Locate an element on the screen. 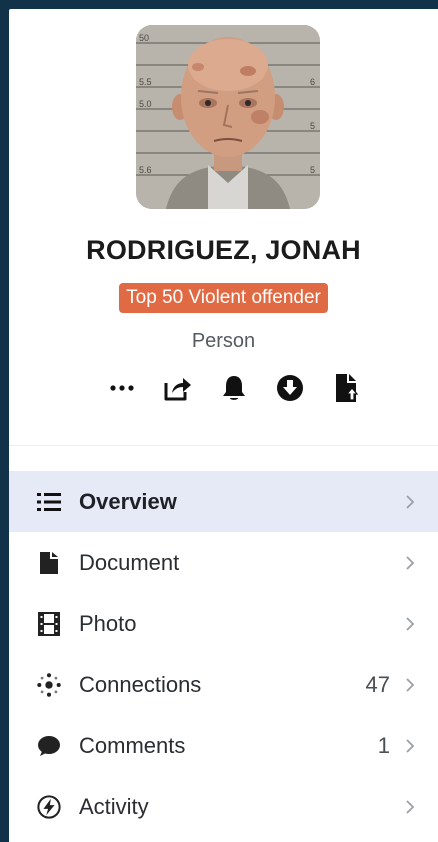  mark-3: 5.0 is located at coordinates (145, 104).